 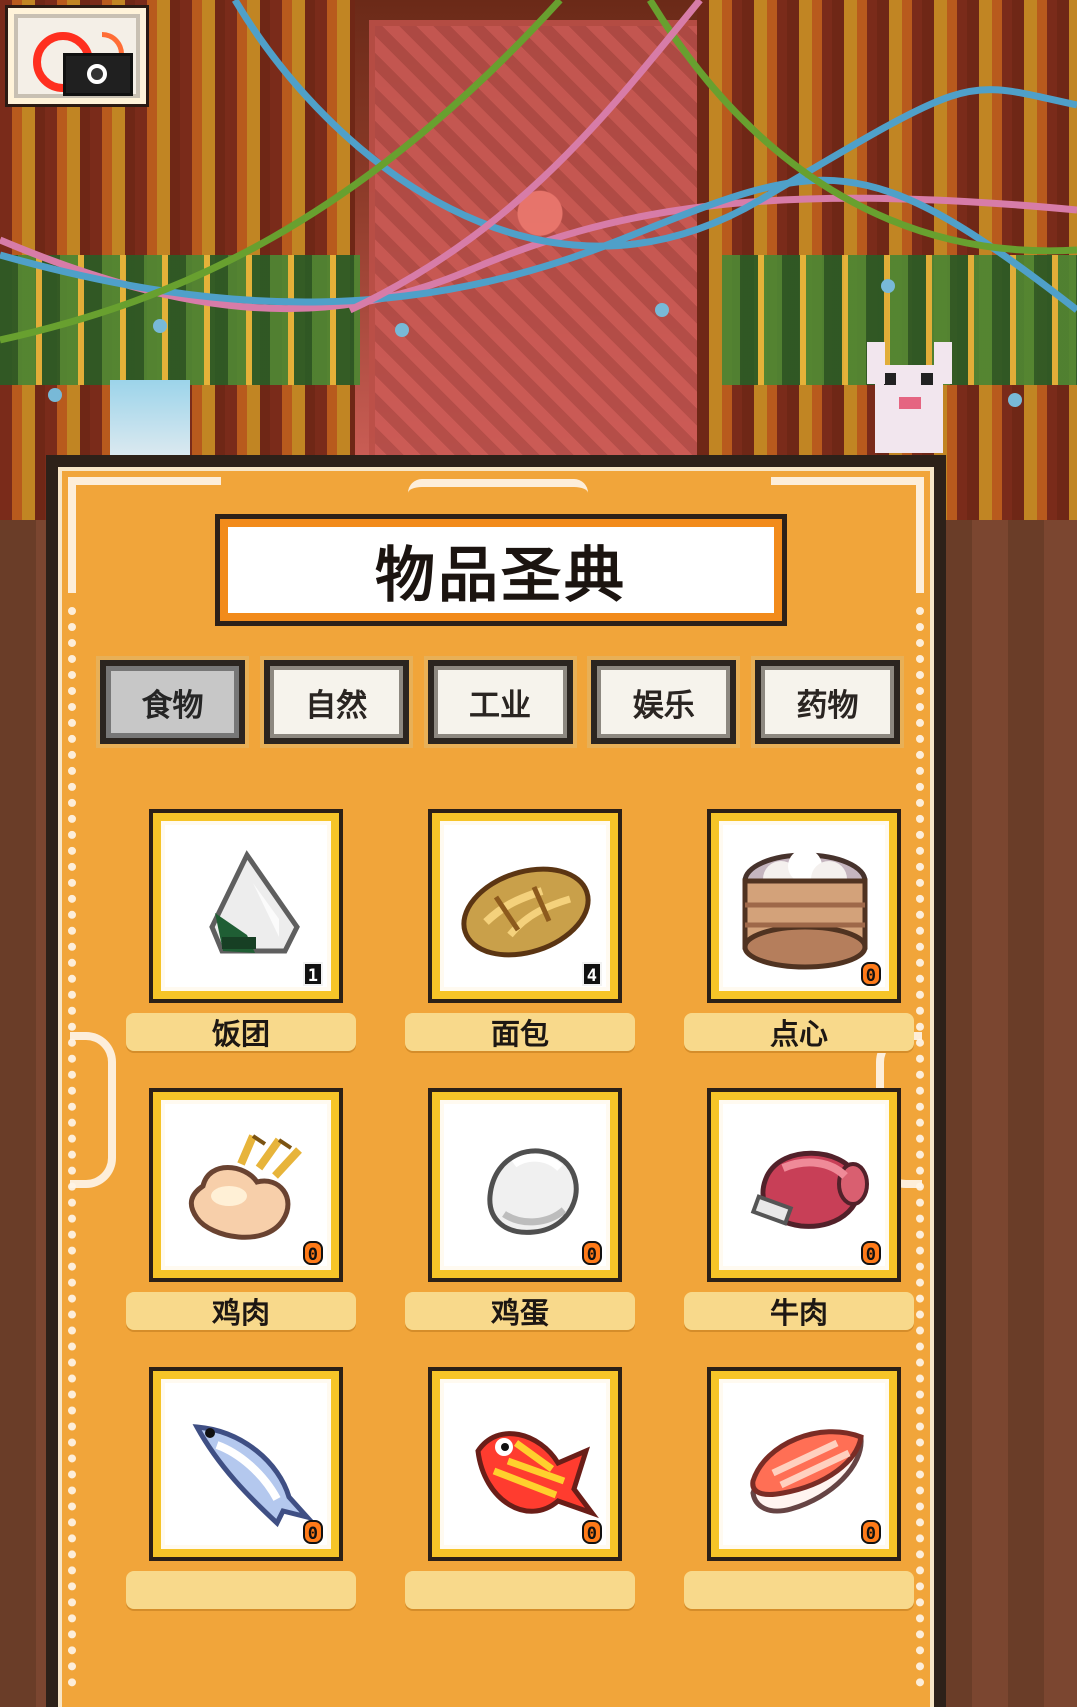 I want to click on category-tabs: 食物 自然 工业 娱乐 药物, so click(x=500, y=705).